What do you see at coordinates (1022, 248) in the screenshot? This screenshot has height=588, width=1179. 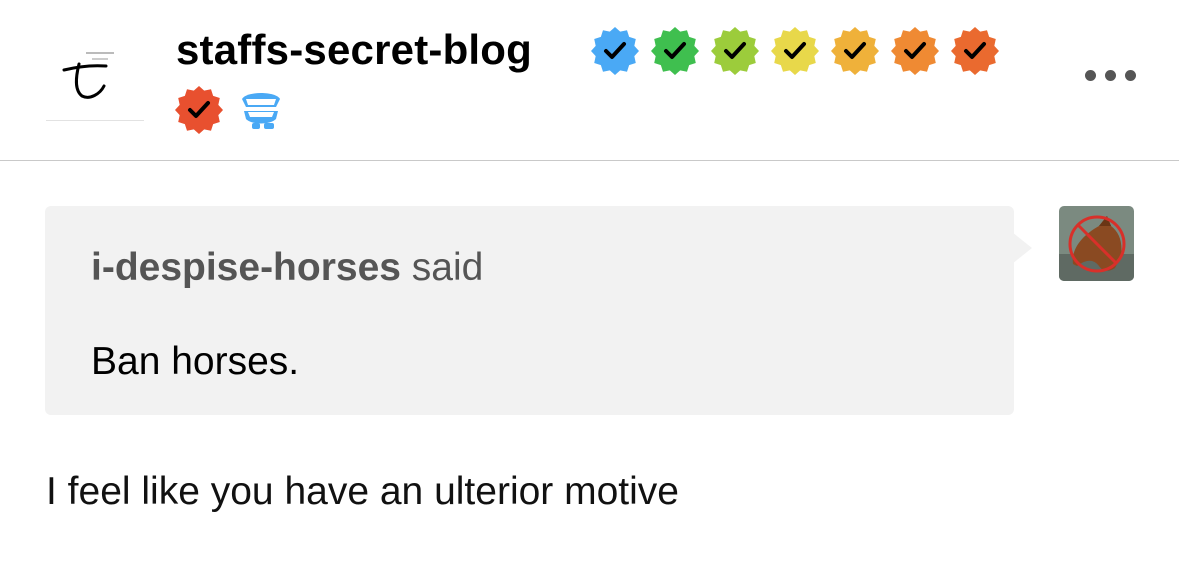 I see `ask-bubble-pointer` at bounding box center [1022, 248].